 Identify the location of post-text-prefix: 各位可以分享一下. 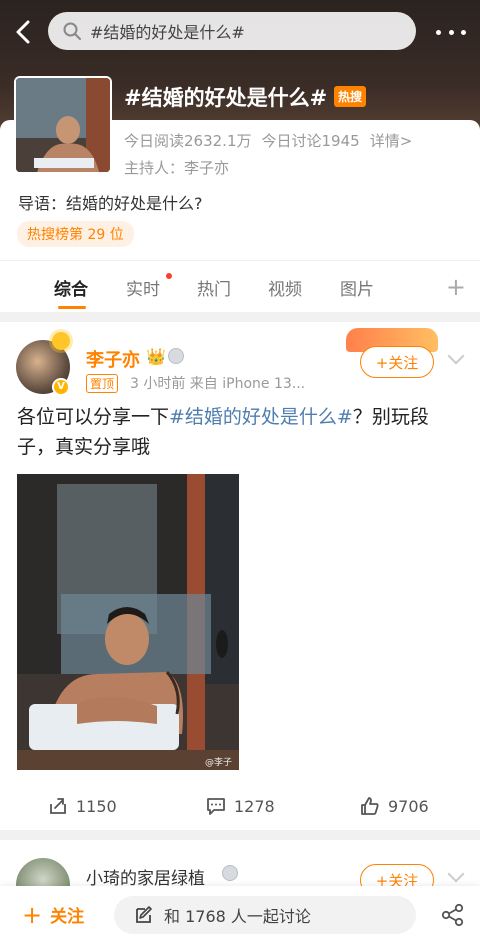
(93, 417).